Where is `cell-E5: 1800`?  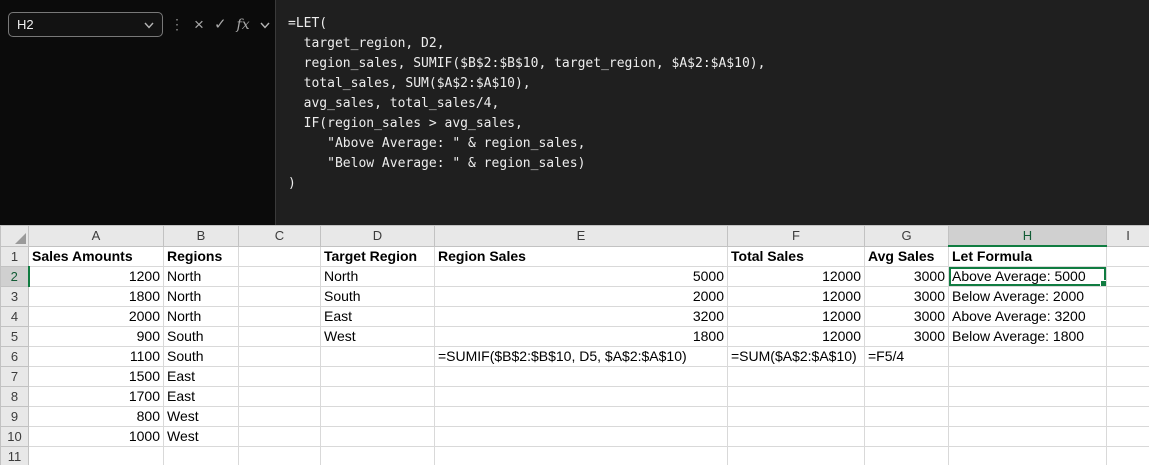
cell-E5: 1800 is located at coordinates (581, 336).